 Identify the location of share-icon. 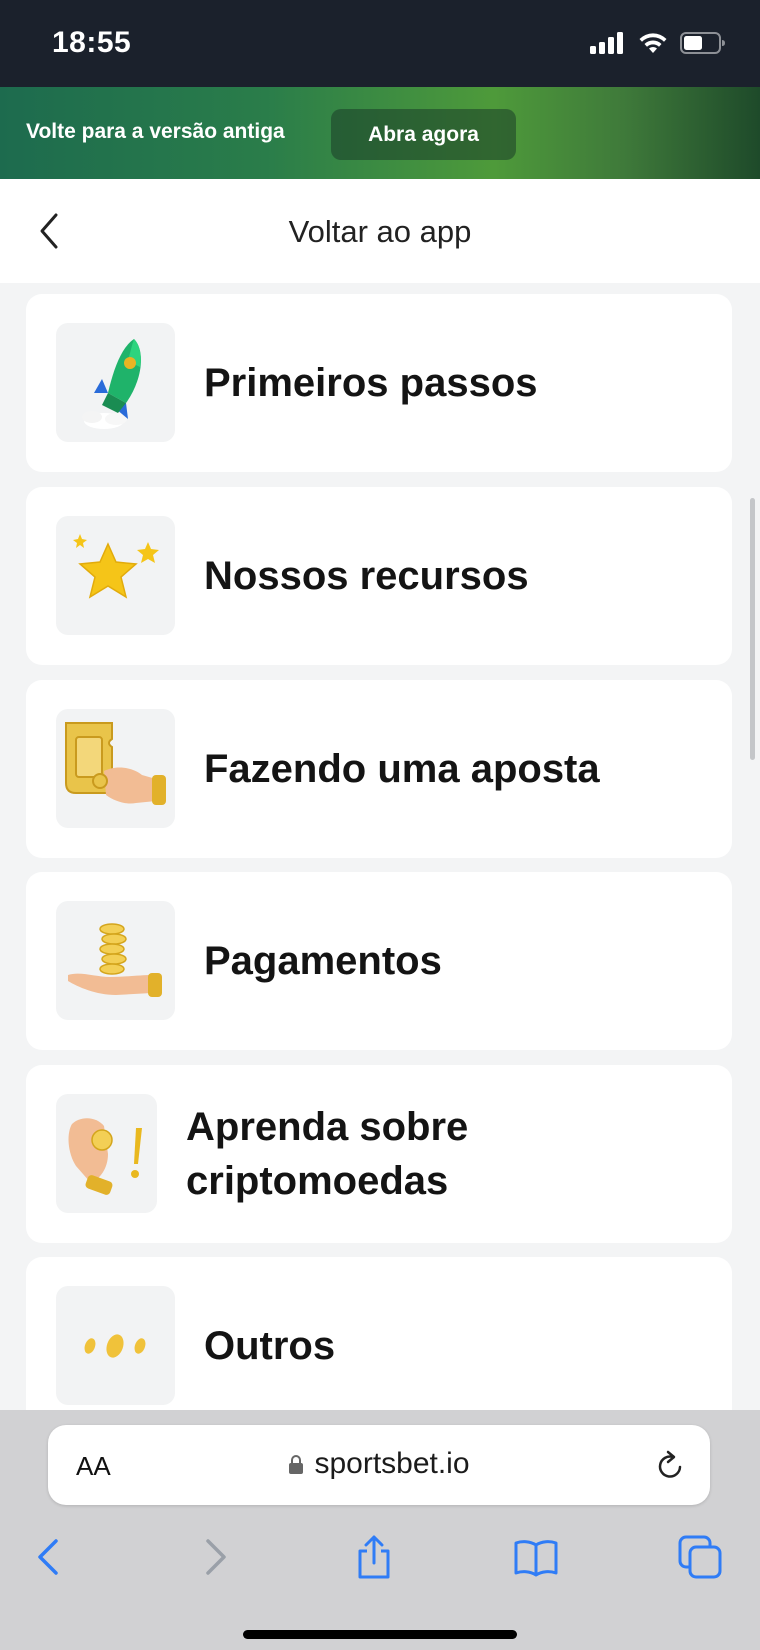
(374, 1557).